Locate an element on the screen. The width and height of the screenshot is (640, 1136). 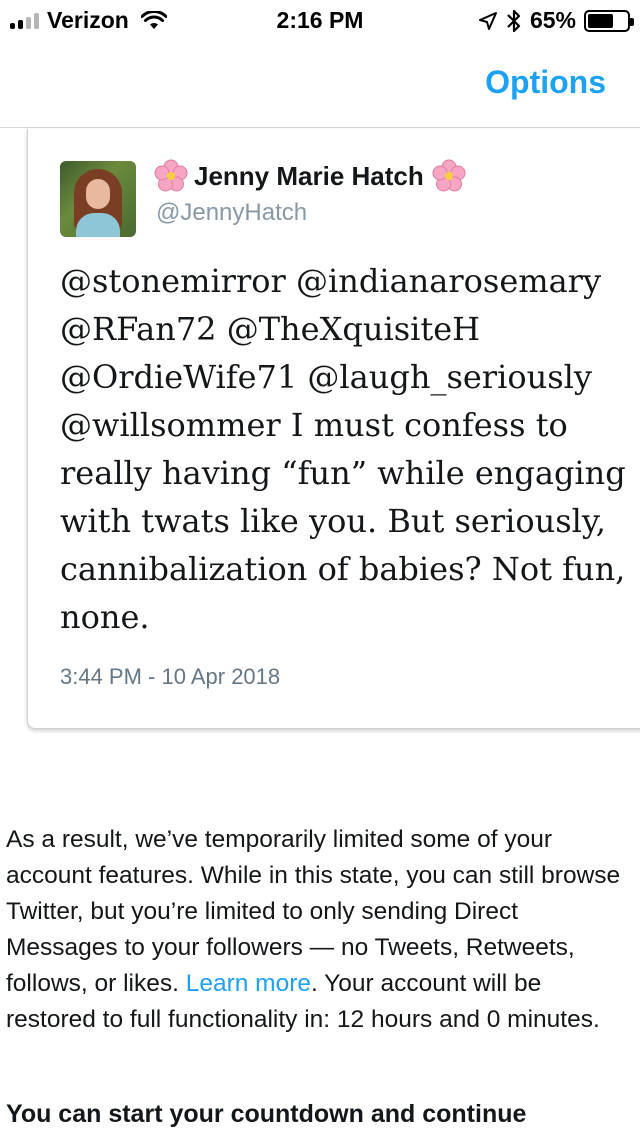
options-button: Options is located at coordinates (545, 82).